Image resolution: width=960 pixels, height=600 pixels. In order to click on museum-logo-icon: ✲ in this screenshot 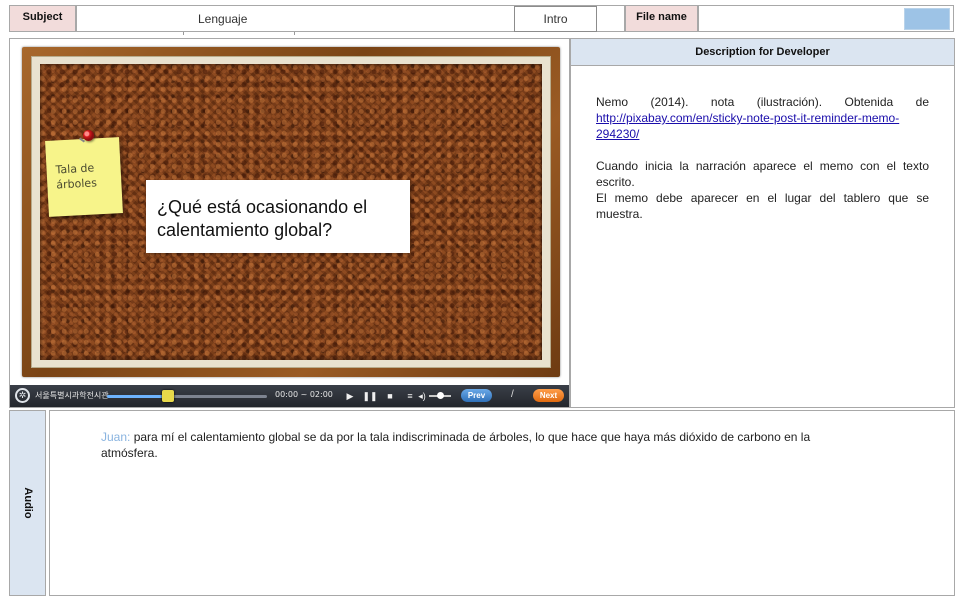, I will do `click(22, 395)`.